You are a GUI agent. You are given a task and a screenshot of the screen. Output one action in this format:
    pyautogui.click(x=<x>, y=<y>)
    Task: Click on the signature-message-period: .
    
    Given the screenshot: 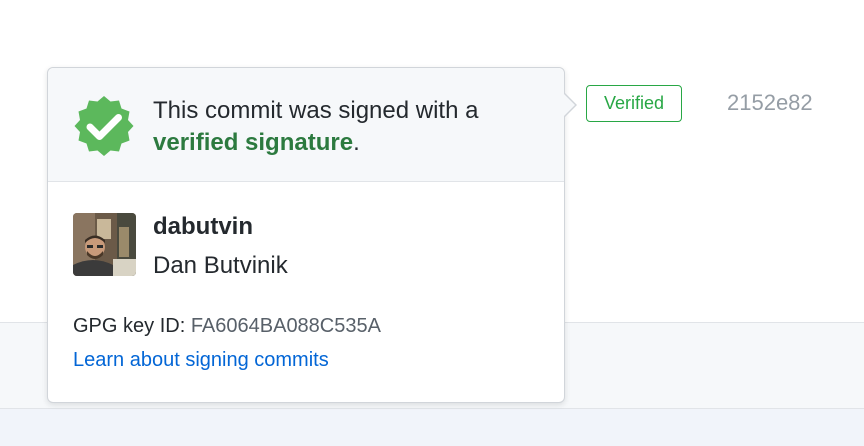 What is the action you would take?
    pyautogui.click(x=356, y=142)
    